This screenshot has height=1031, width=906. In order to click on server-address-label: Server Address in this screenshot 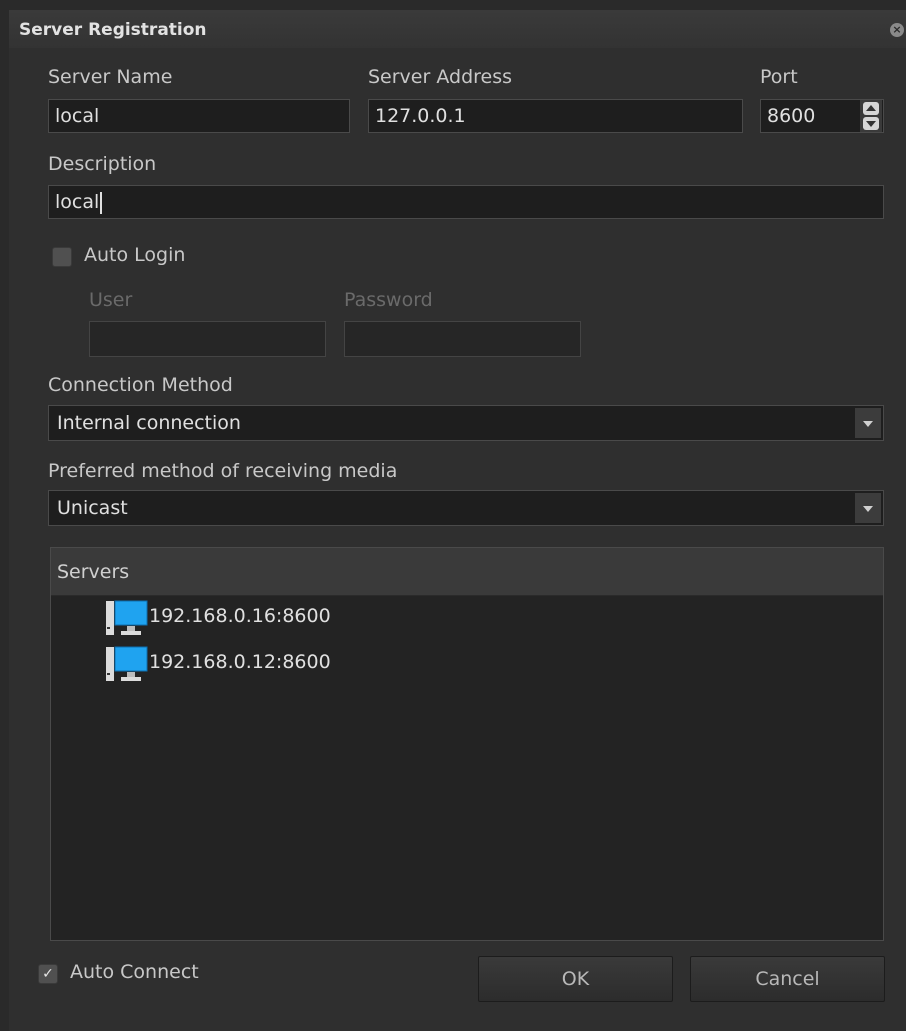, I will do `click(440, 77)`.